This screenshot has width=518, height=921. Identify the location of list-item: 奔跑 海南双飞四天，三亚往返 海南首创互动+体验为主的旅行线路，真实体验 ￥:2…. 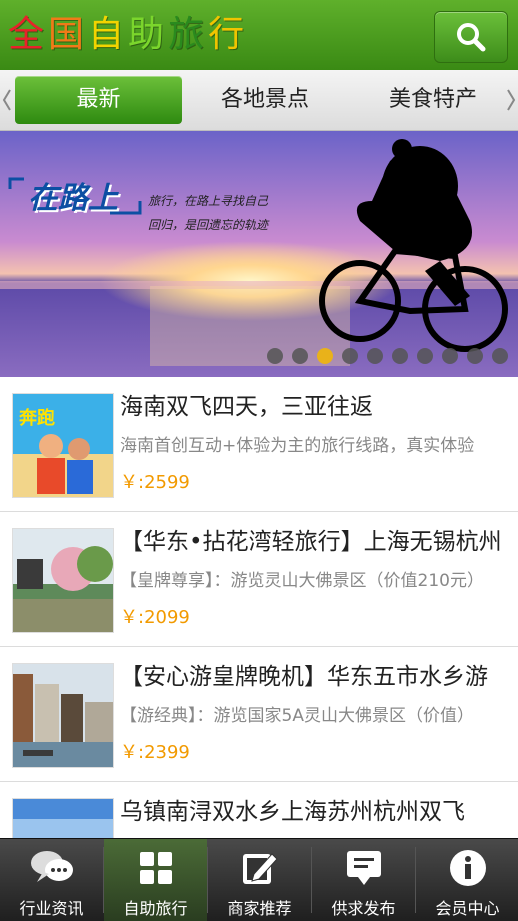
(259, 445).